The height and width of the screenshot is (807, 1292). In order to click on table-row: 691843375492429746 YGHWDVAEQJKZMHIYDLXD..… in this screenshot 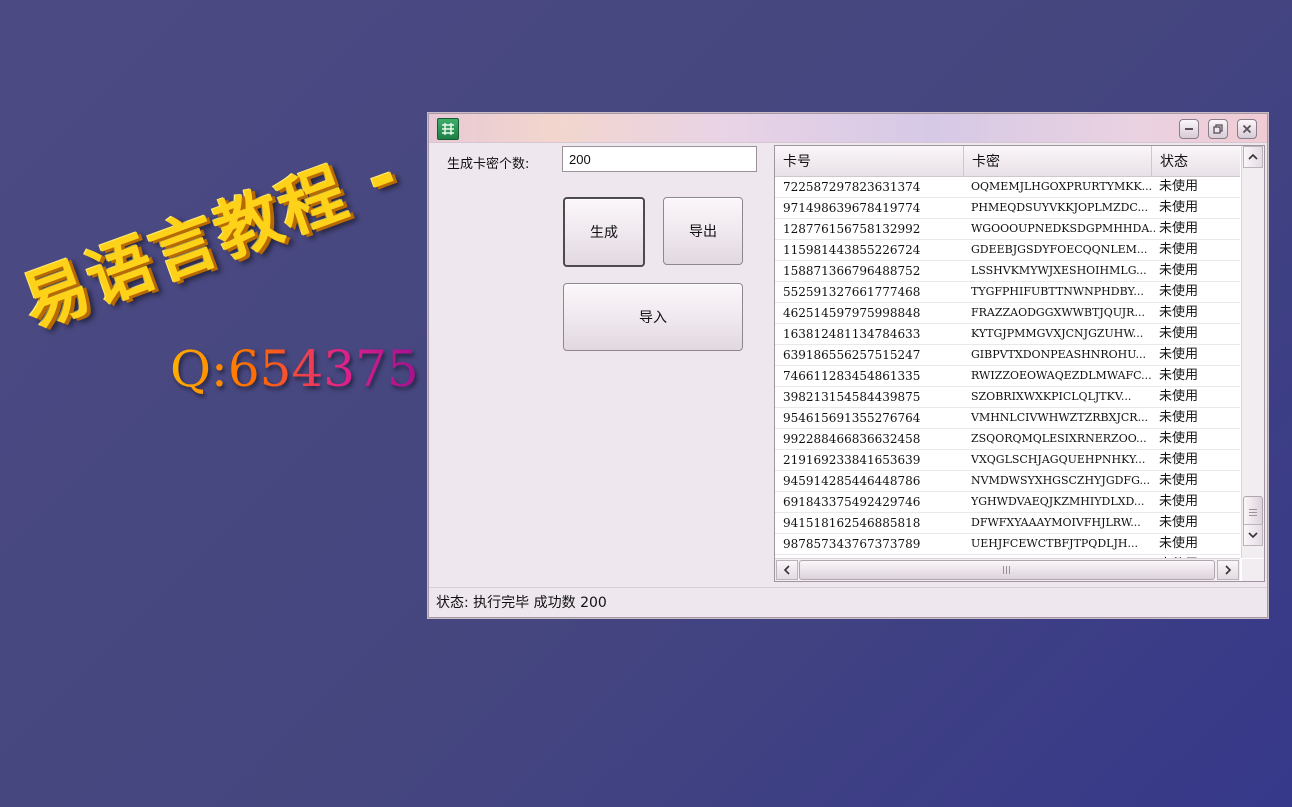, I will do `click(1007, 502)`.